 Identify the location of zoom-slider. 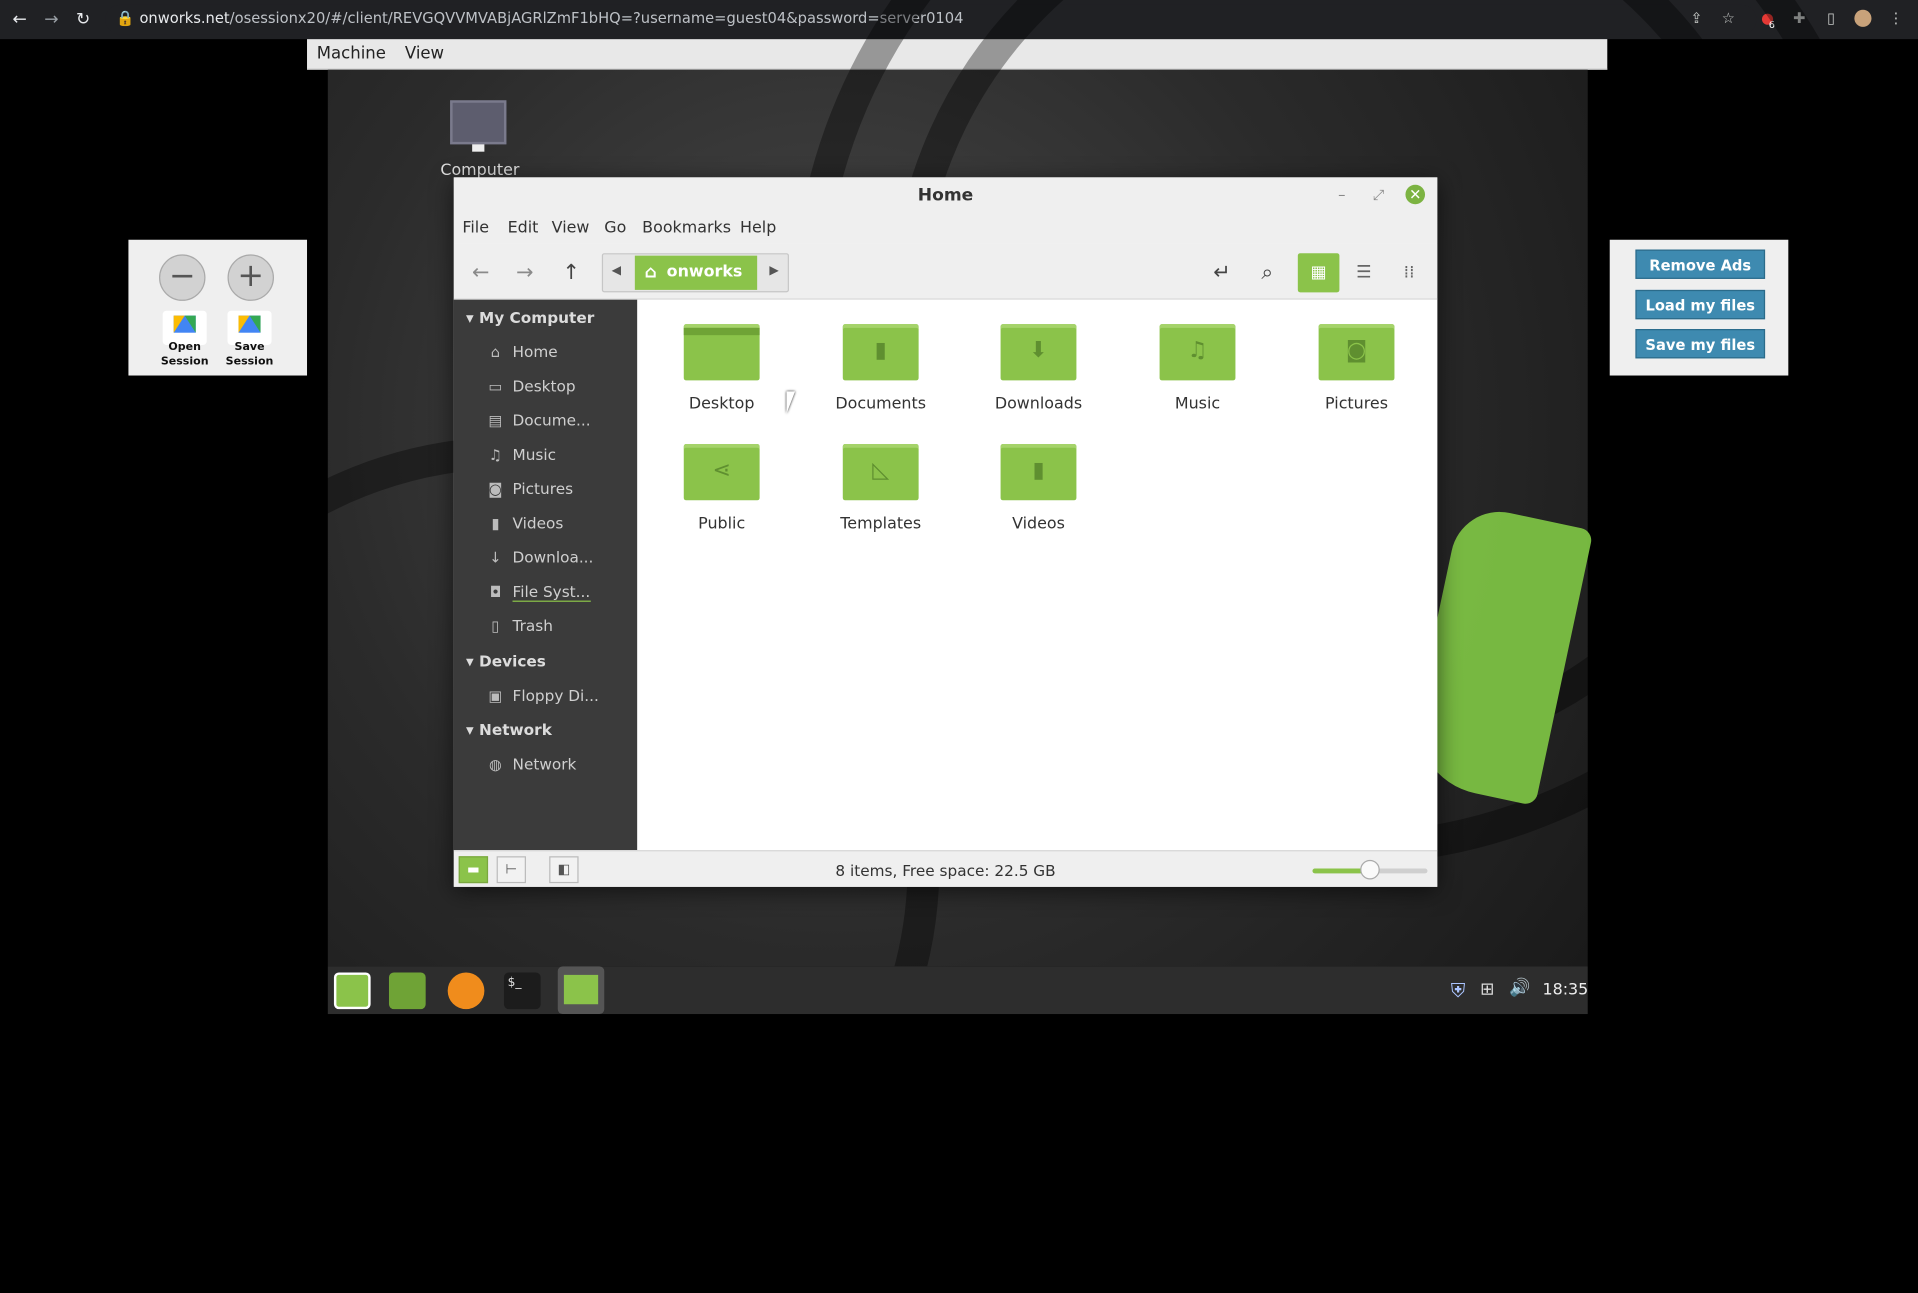
(1370, 869).